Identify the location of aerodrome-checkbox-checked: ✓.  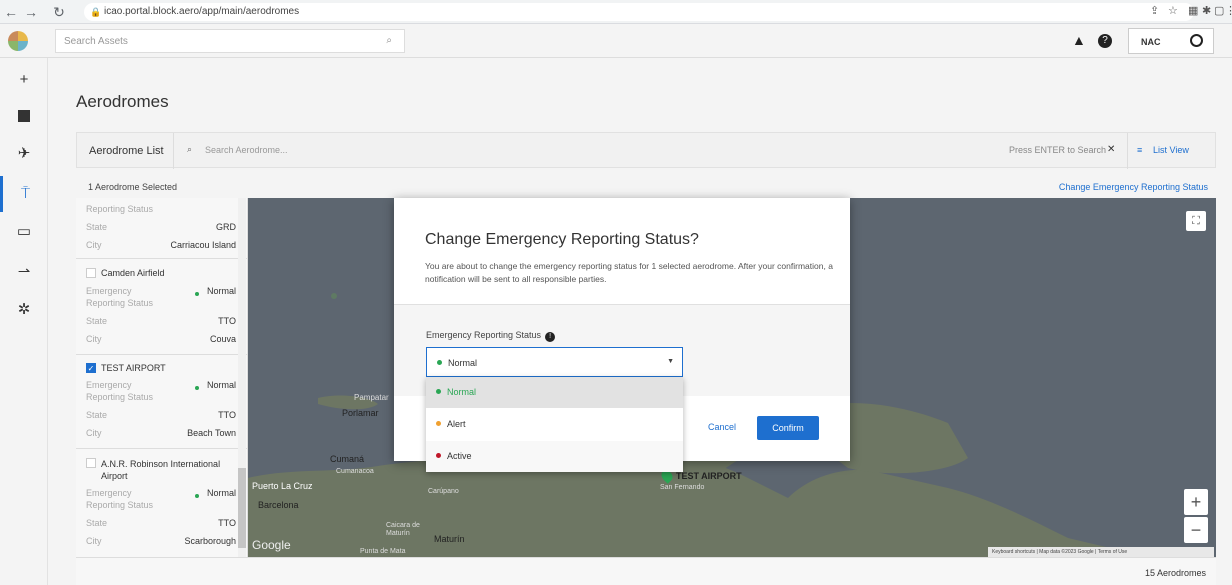
(91, 368).